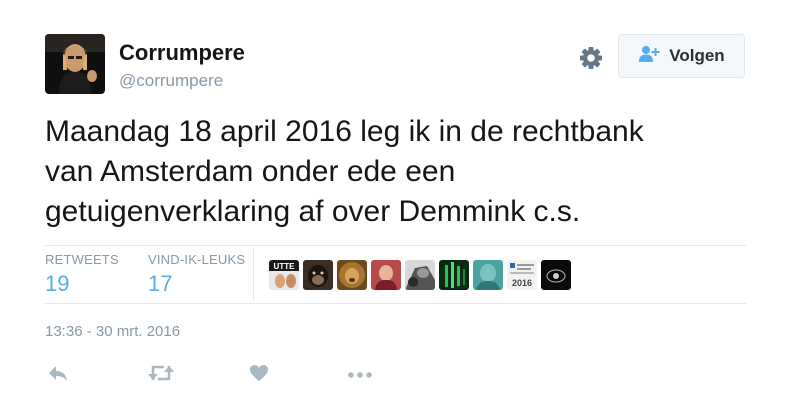 Image resolution: width=793 pixels, height=413 pixels. What do you see at coordinates (649, 56) in the screenshot?
I see `add-user-icon` at bounding box center [649, 56].